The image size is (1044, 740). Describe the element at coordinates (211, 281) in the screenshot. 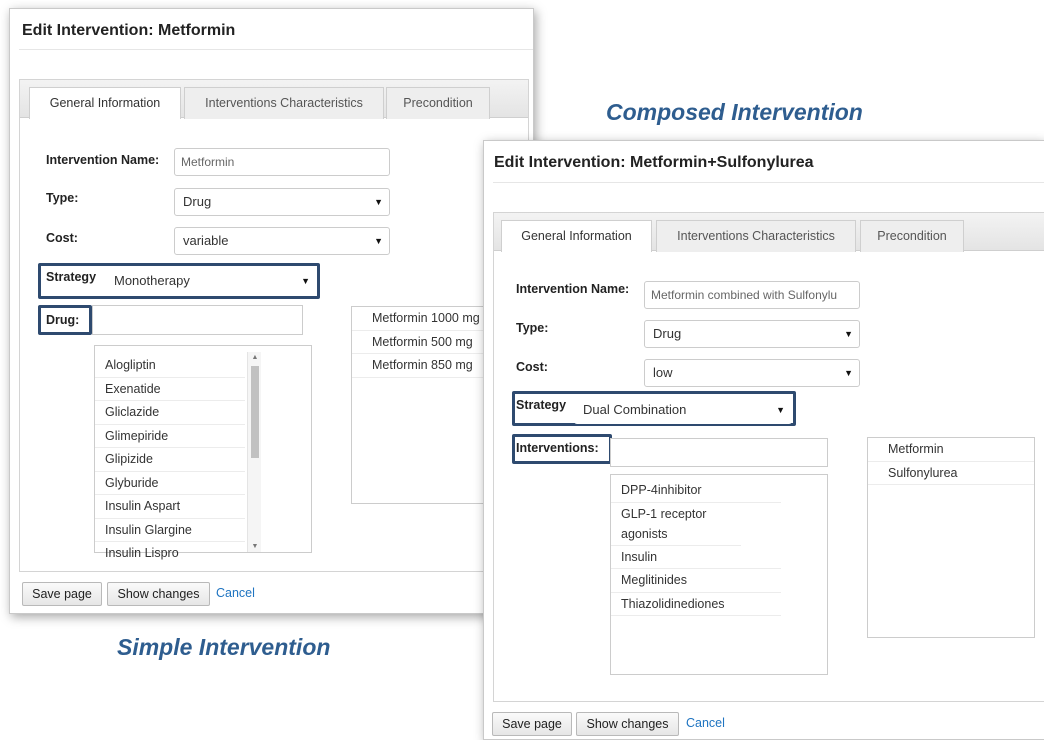

I see `strategy-select: Monotherapy ▼` at that location.